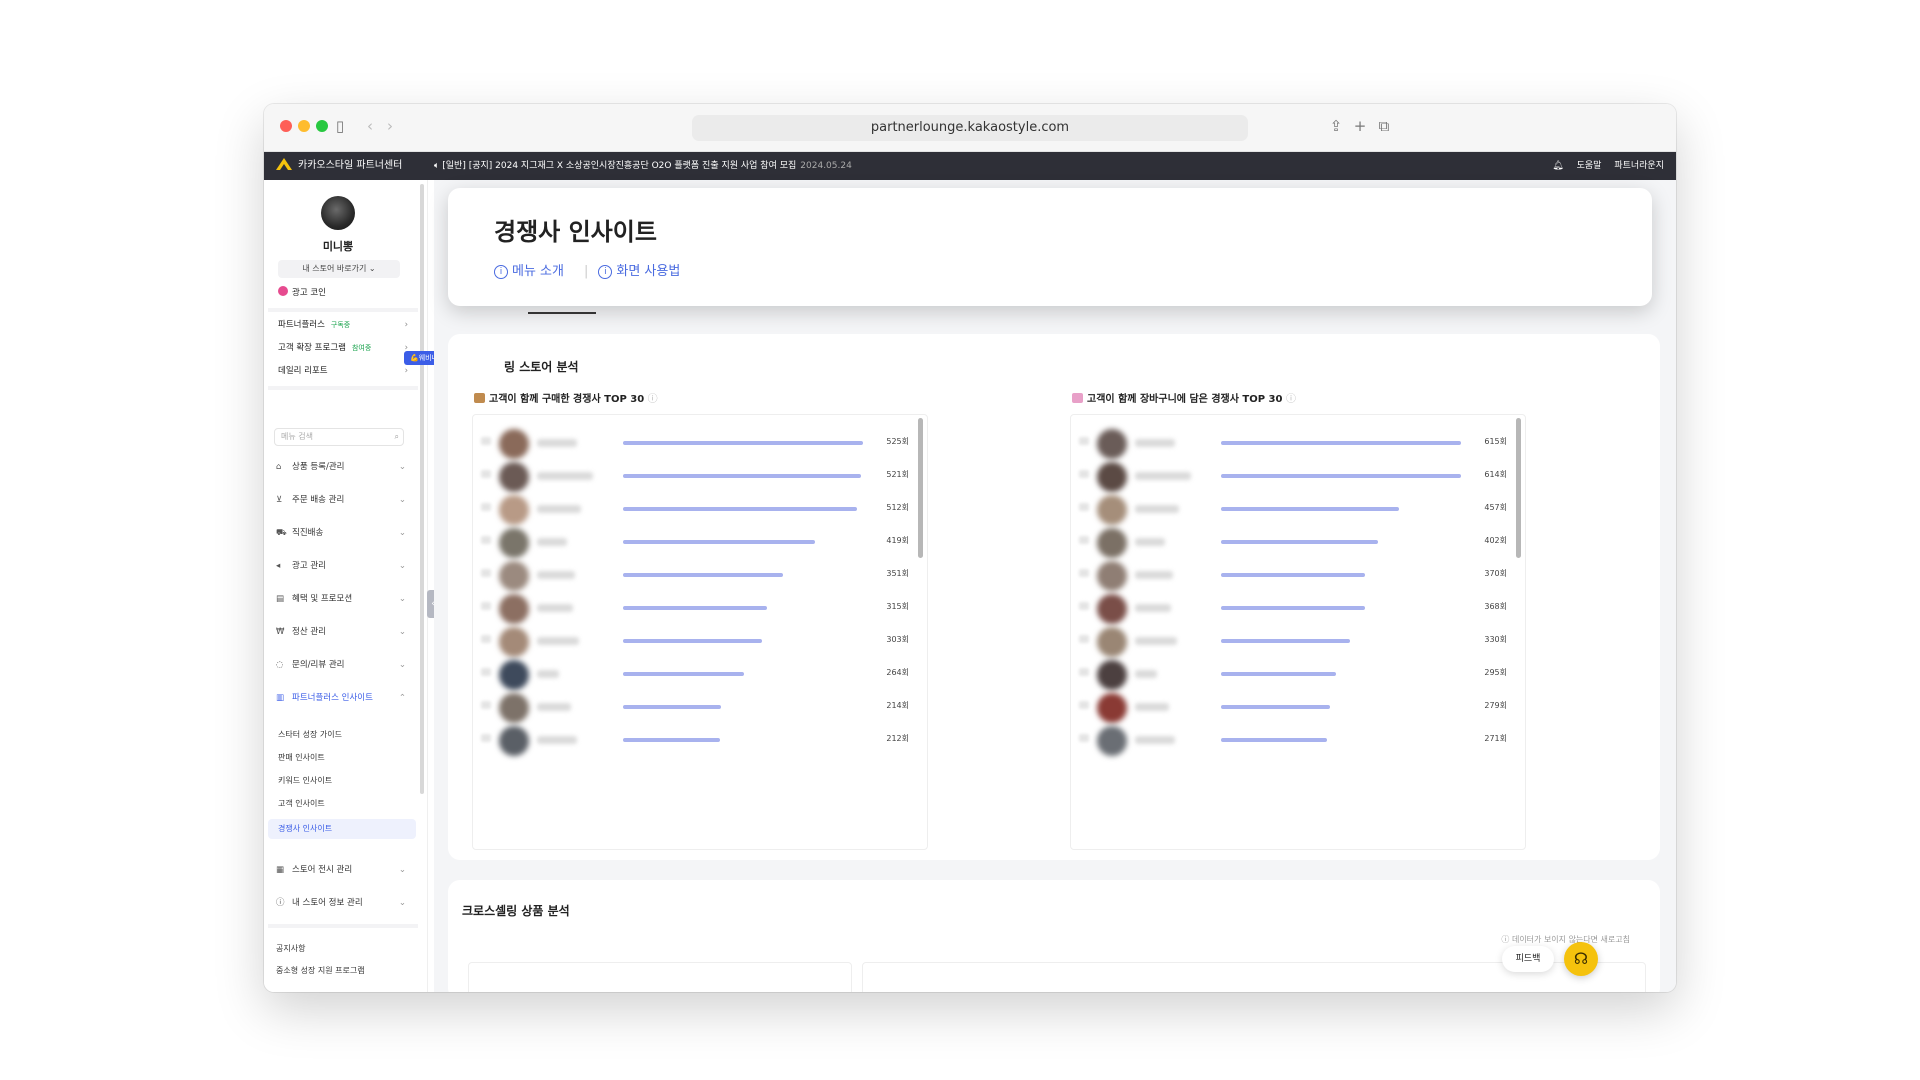 The height and width of the screenshot is (1080, 1920). What do you see at coordinates (290, 949) in the screenshot?
I see `footer-link-notice: 공지사항` at bounding box center [290, 949].